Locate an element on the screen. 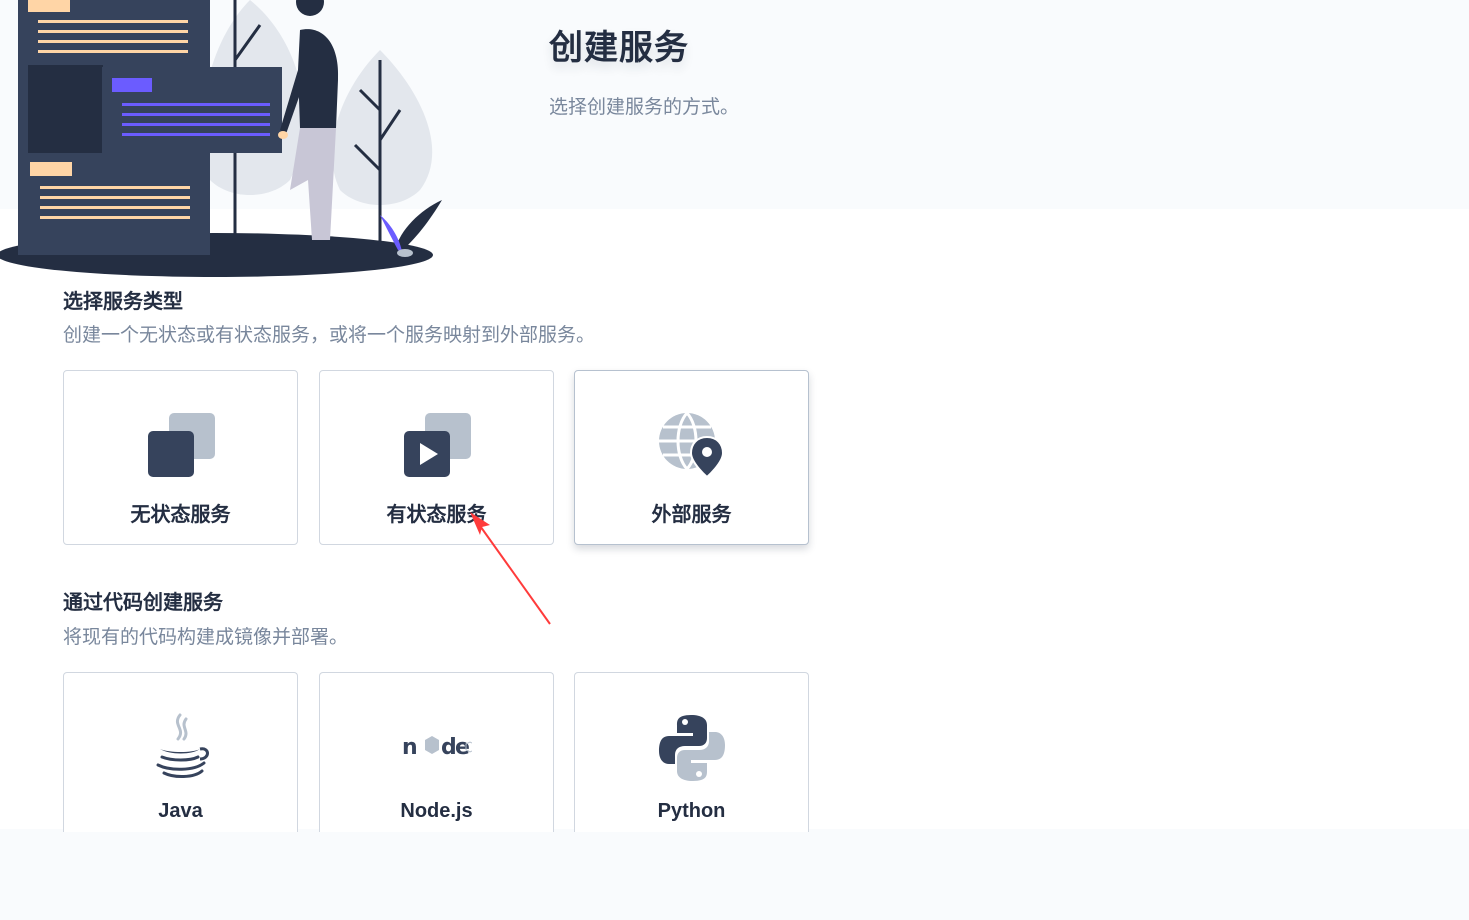 Image resolution: width=1469 pixels, height=920 pixels. nodejs-card: n d e Node.js is located at coordinates (436, 752).